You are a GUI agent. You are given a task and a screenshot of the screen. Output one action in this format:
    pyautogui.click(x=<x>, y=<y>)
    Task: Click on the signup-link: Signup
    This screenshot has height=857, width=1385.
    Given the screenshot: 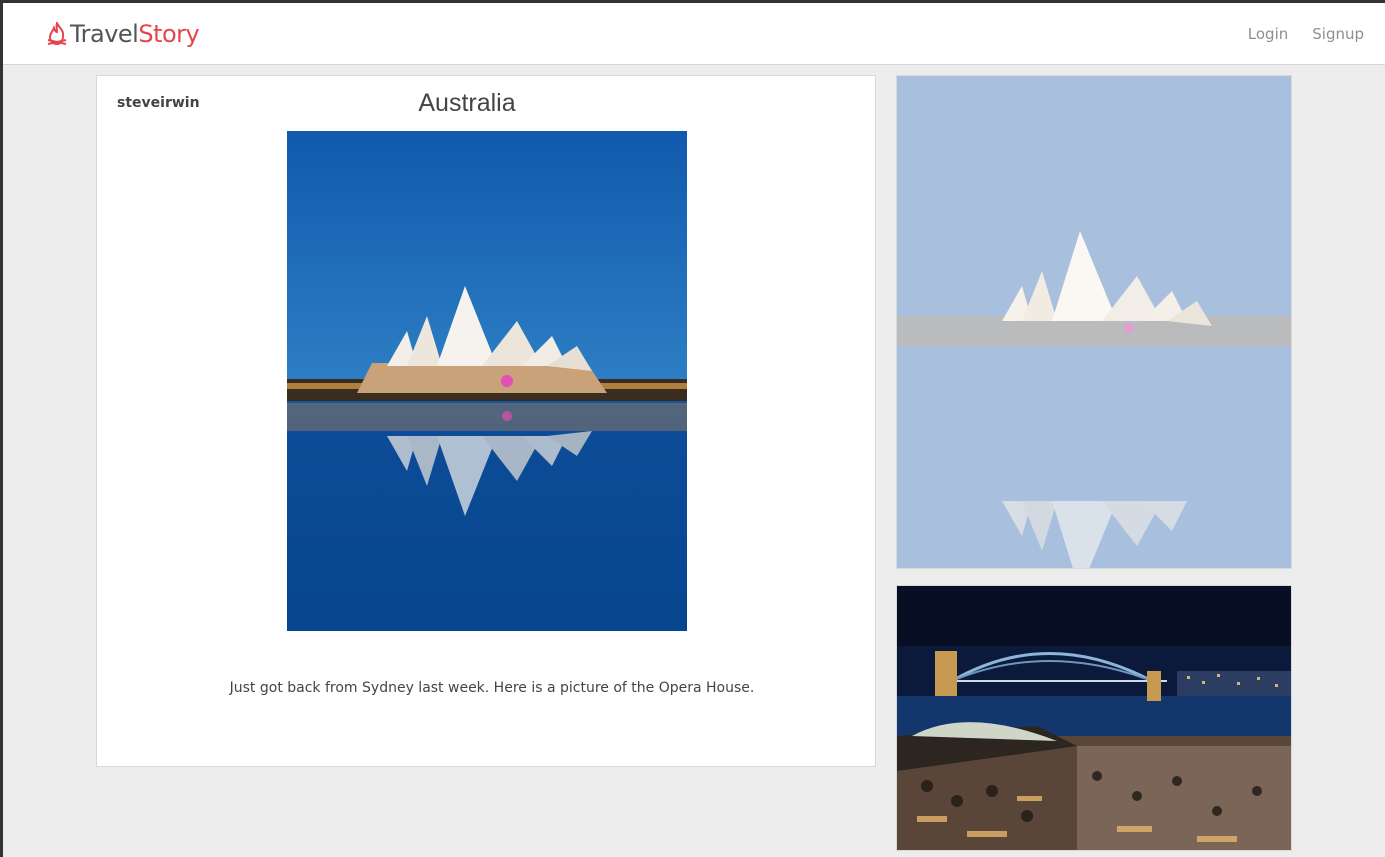 What is the action you would take?
    pyautogui.click(x=1338, y=34)
    